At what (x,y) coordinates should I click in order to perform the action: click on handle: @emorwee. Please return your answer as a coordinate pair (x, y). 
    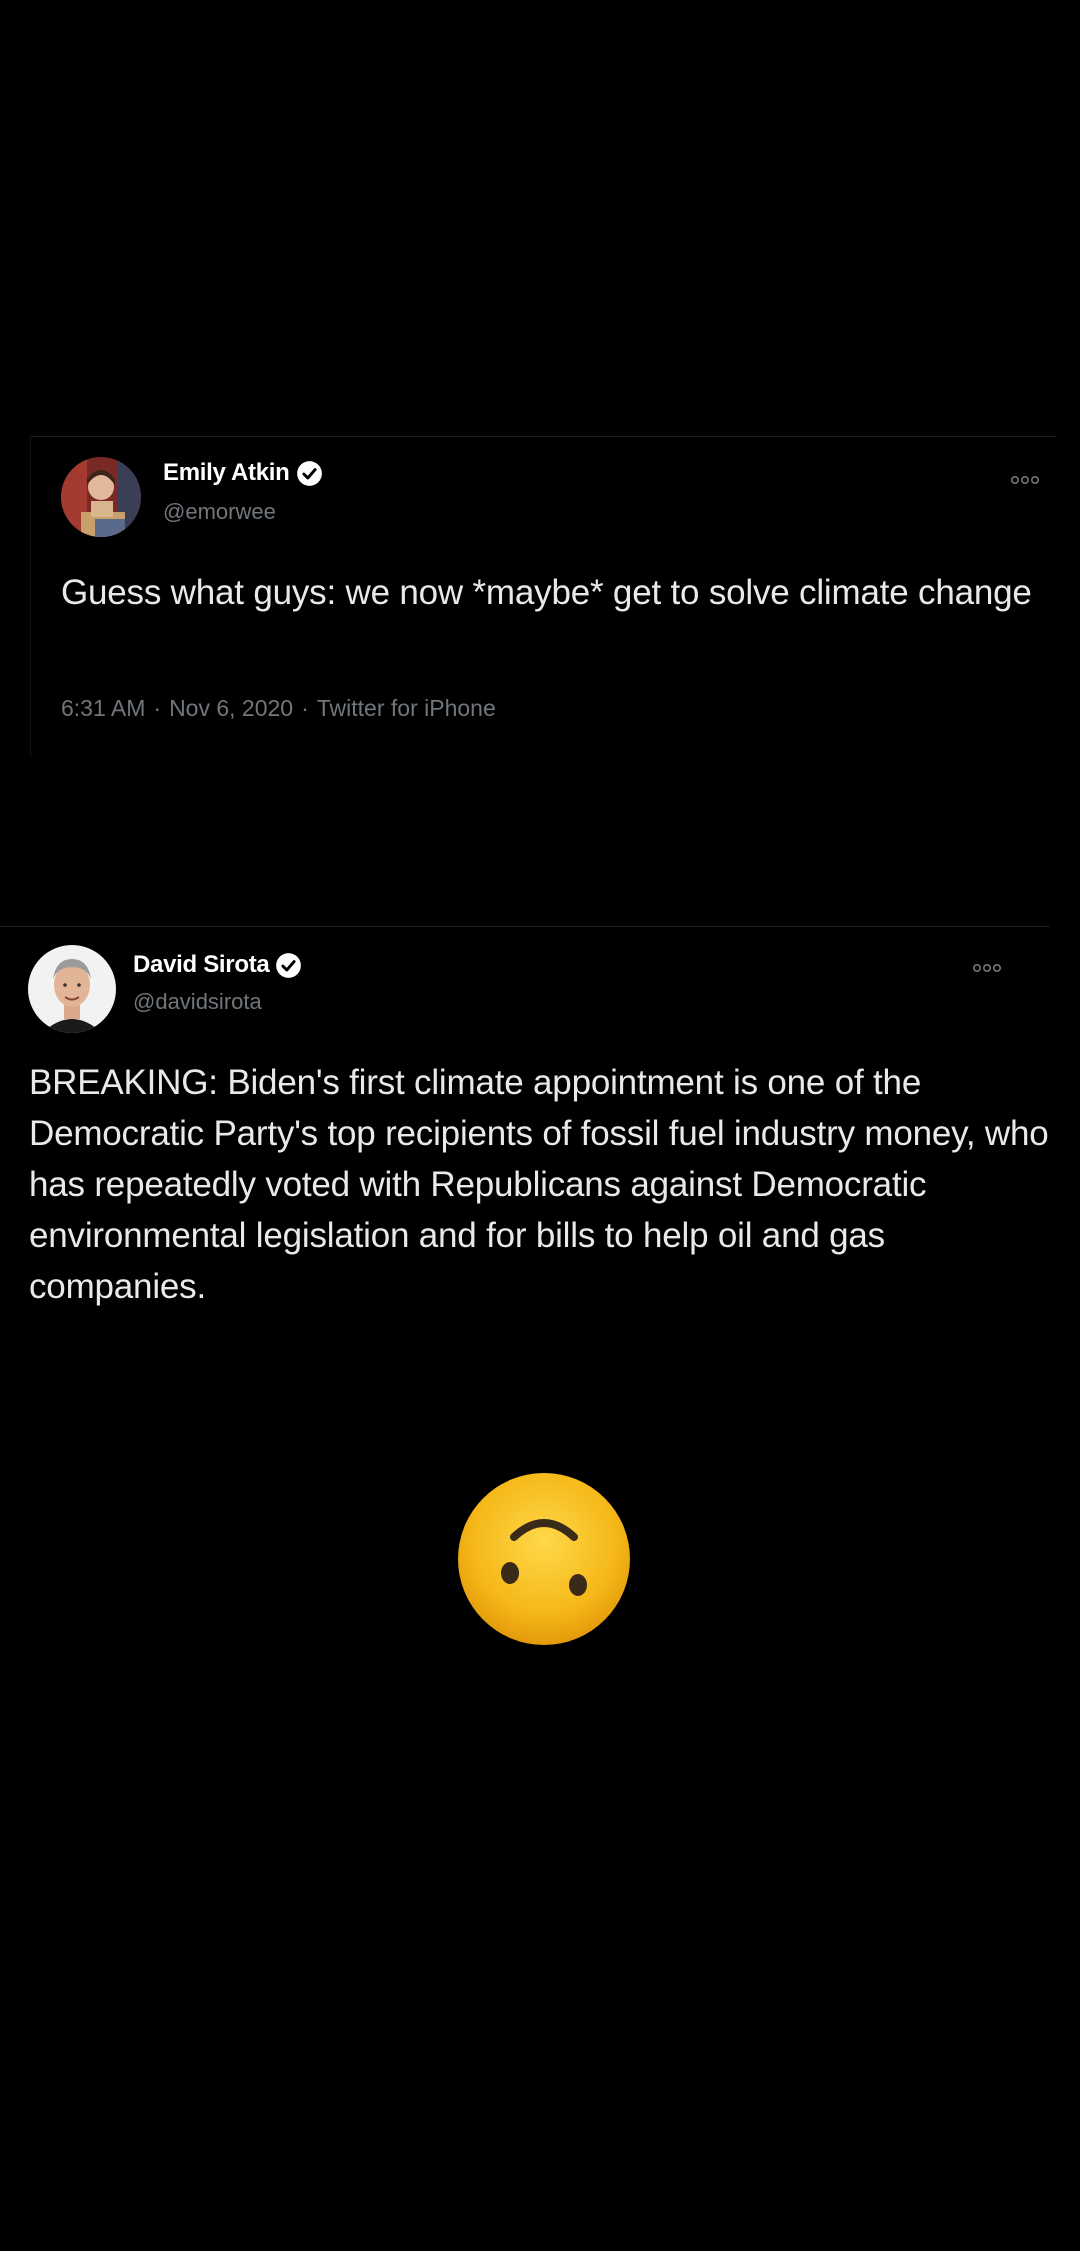
    Looking at the image, I should click on (219, 512).